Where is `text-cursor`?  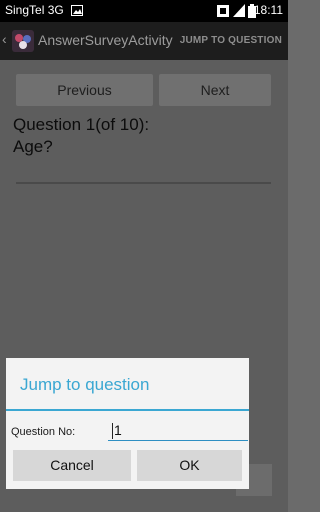
text-cursor is located at coordinates (112, 431).